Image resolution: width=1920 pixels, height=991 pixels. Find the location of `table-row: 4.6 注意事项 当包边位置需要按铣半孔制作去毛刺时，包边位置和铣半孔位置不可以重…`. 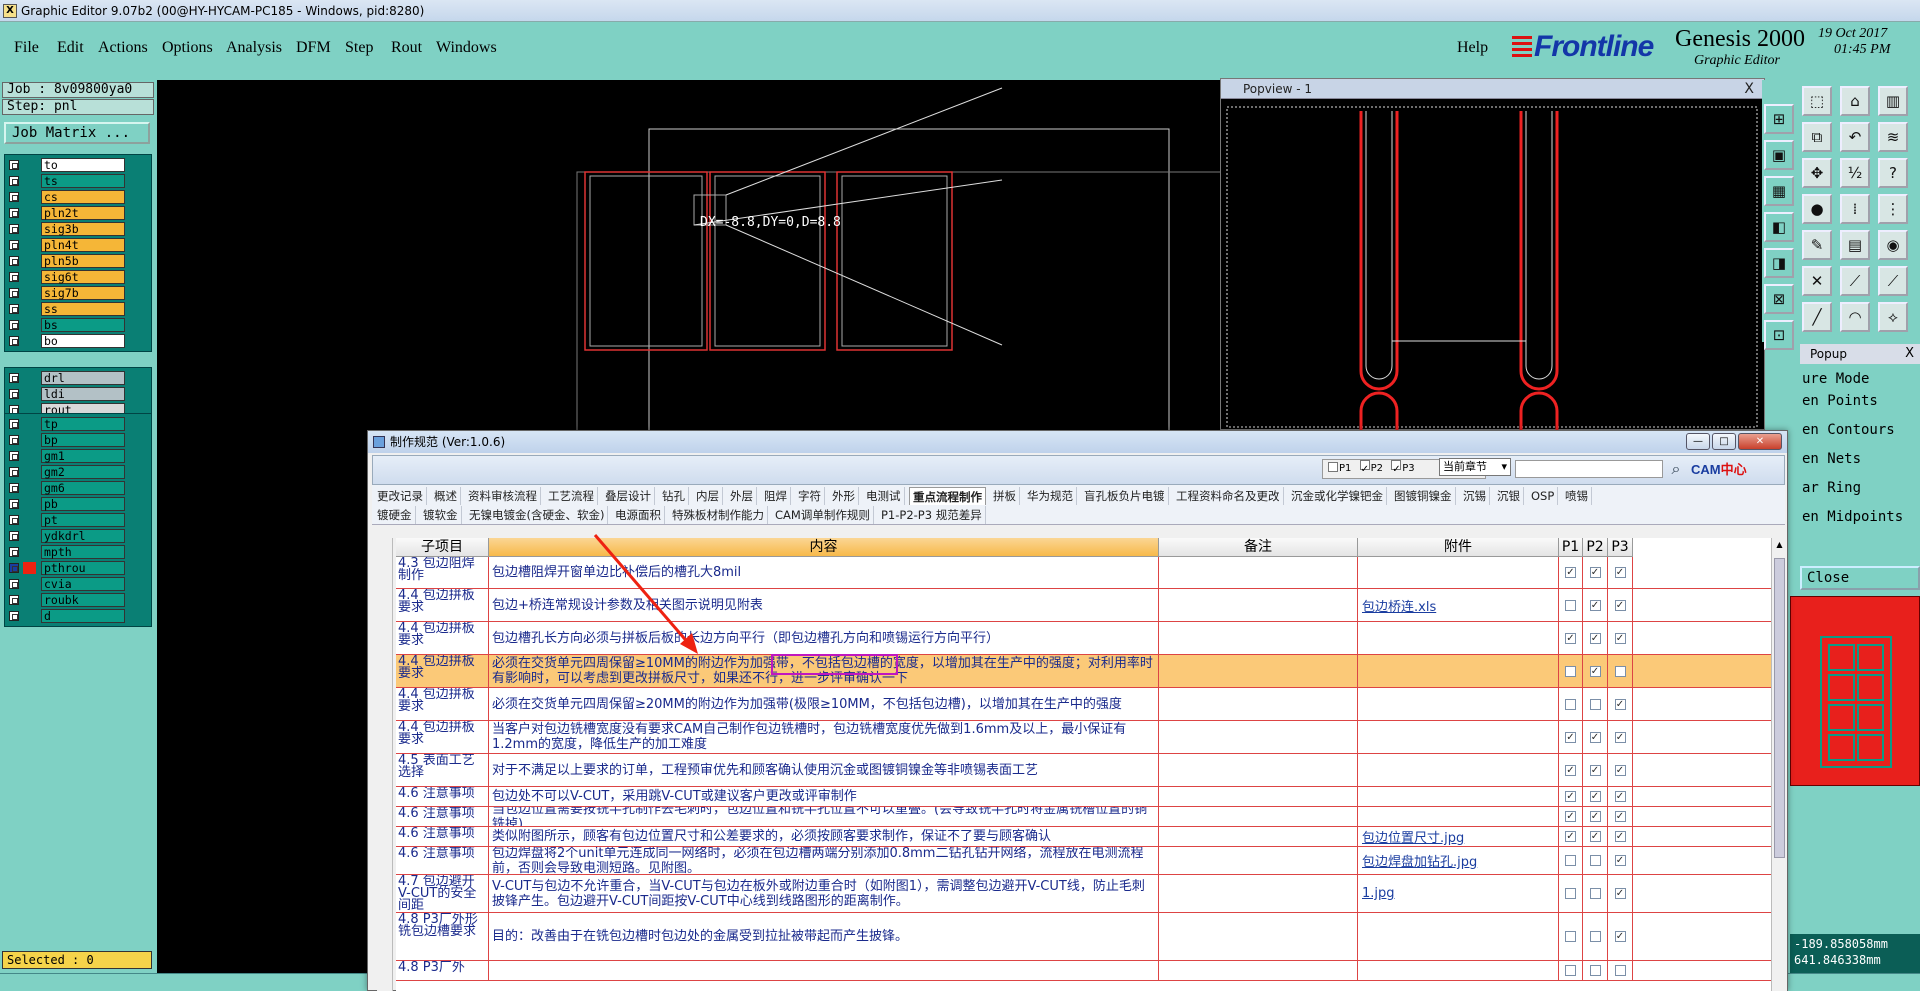

table-row: 4.6 注意事项 当包边位置需要按铣半孔制作去毛刺时，包边位置和铣半孔位置不可以重… is located at coordinates (1083, 817).